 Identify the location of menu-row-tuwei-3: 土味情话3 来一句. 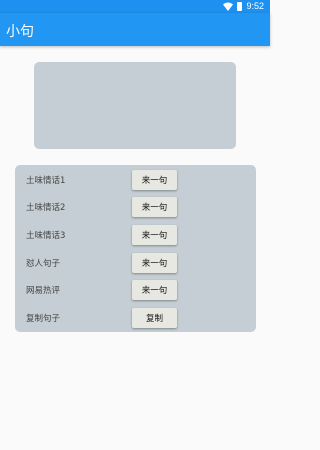
(135, 235).